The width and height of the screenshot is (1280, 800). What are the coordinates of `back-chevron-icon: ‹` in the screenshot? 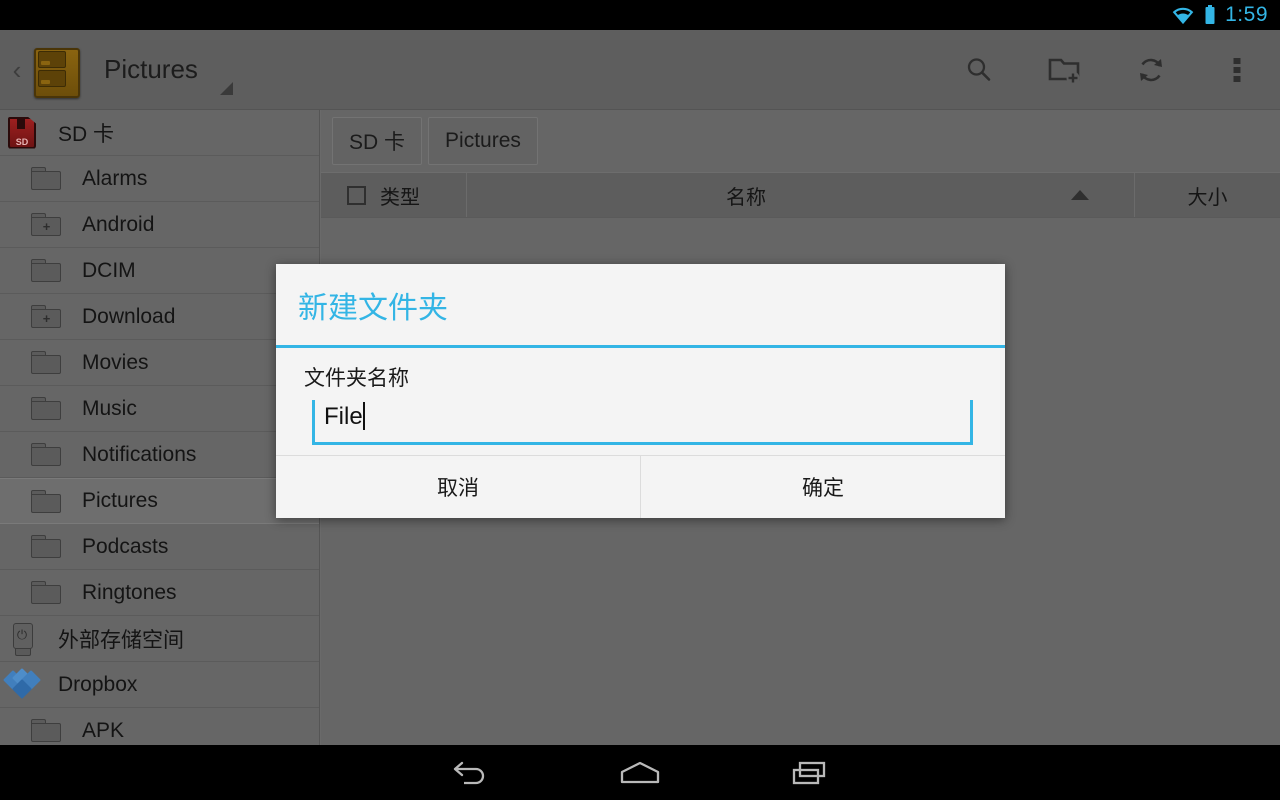 It's located at (17, 70).